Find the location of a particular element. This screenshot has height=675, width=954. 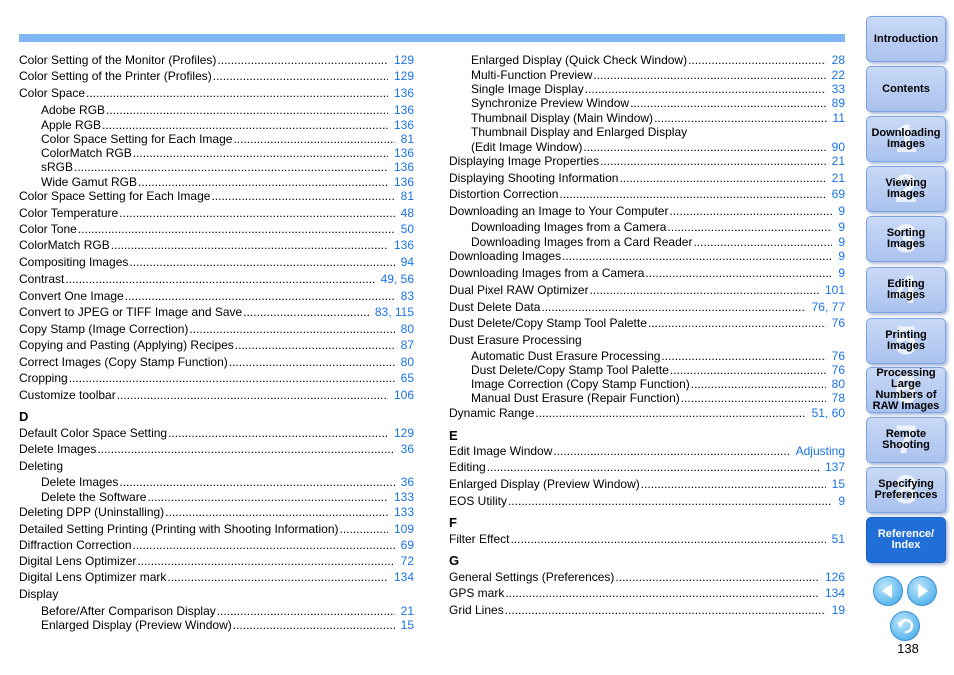

page-link: 87 is located at coordinates (405, 345).